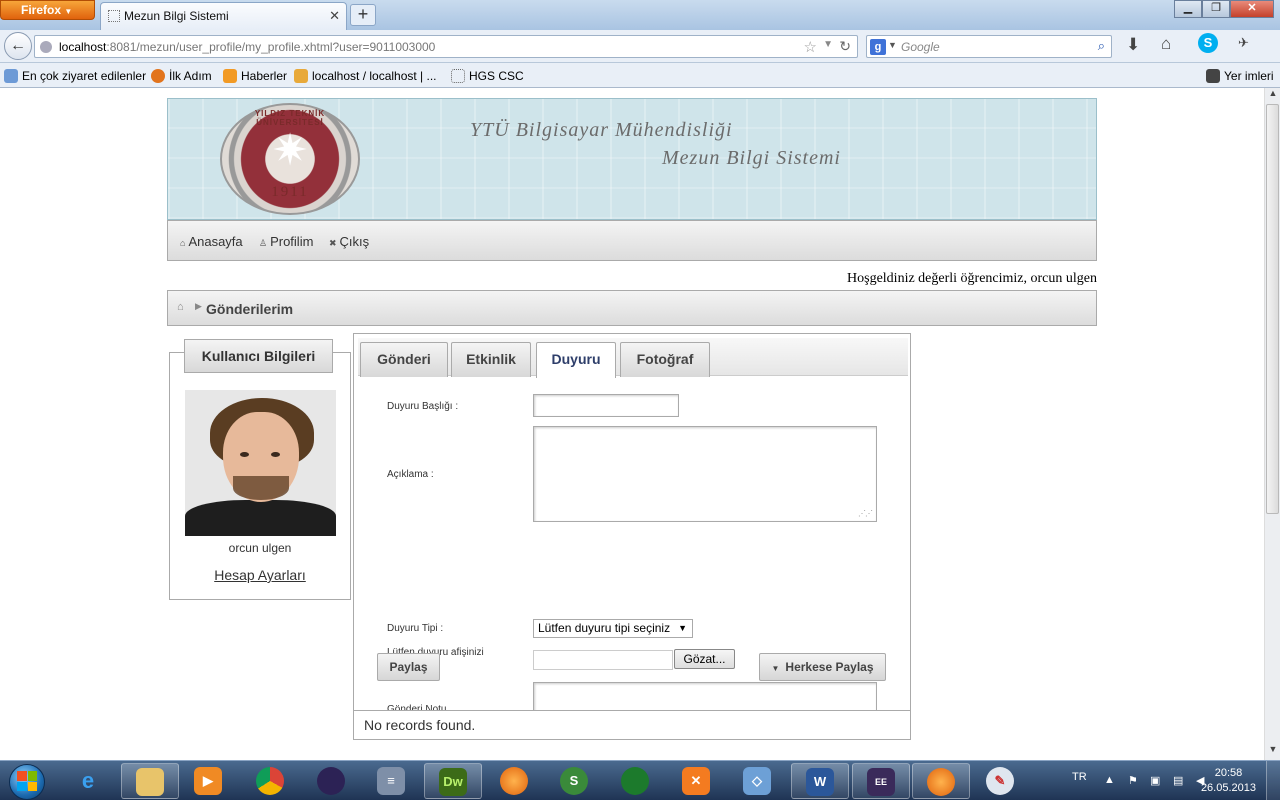 Image resolution: width=1280 pixels, height=801 pixels. What do you see at coordinates (576, 360) in the screenshot?
I see `tab-announcement: Duyuru` at bounding box center [576, 360].